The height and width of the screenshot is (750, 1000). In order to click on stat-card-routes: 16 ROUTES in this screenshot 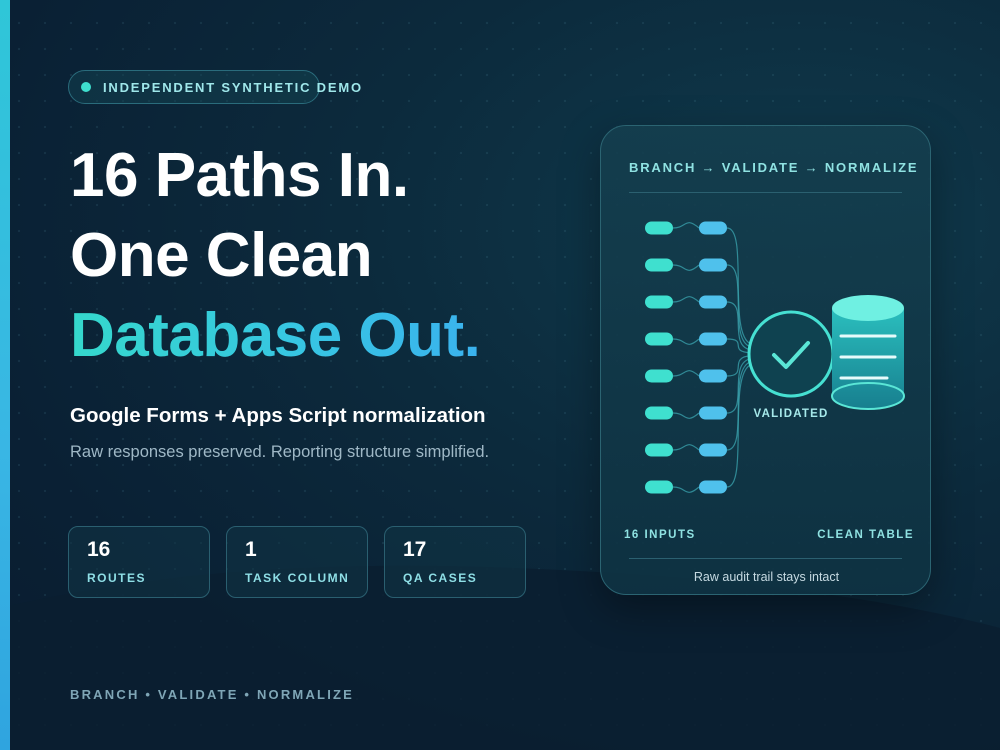, I will do `click(139, 562)`.